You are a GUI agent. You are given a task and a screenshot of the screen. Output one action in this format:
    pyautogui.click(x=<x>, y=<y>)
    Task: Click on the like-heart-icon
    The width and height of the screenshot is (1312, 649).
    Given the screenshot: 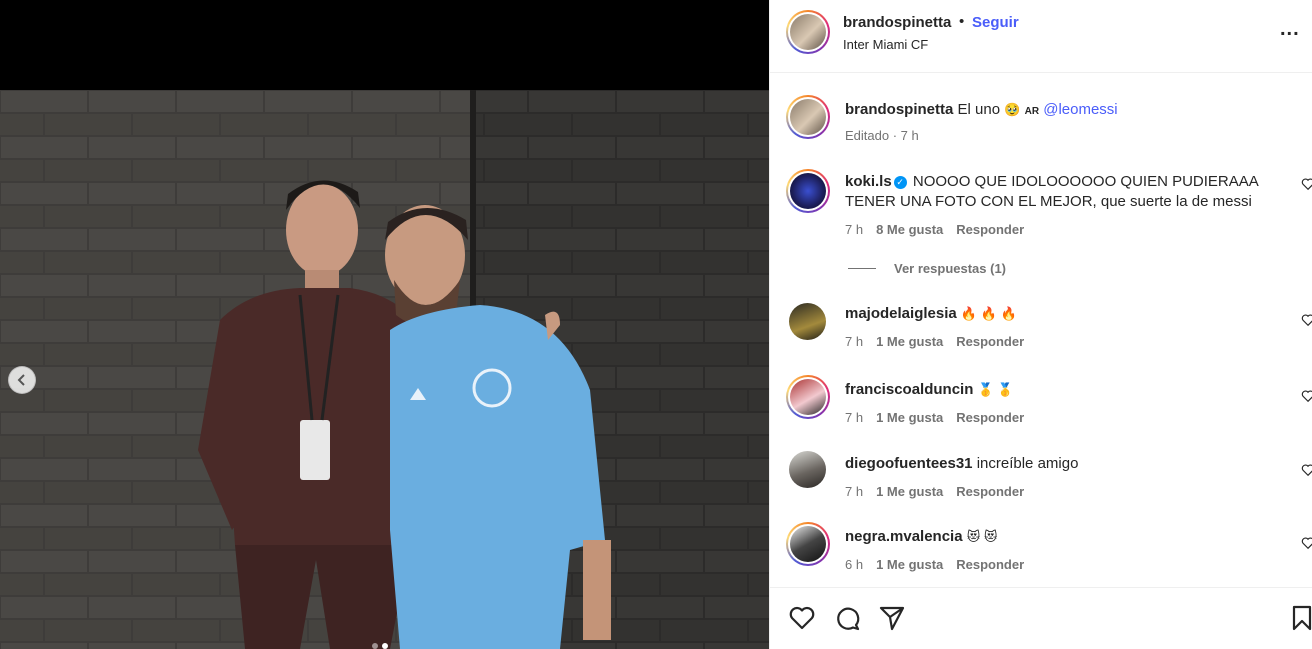 What is the action you would take?
    pyautogui.click(x=802, y=618)
    